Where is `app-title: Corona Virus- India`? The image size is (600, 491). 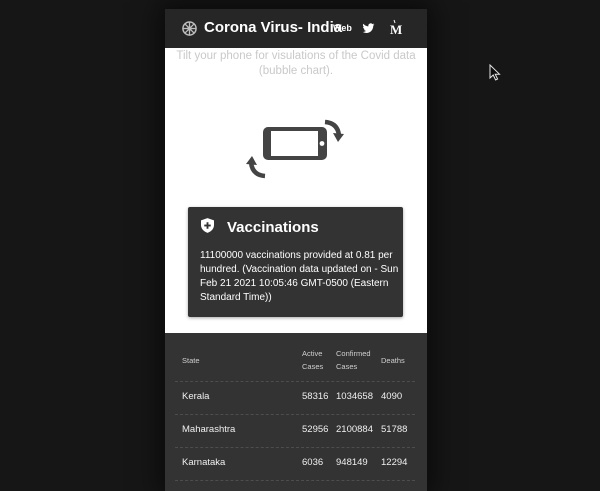 app-title: Corona Virus- India is located at coordinates (273, 27).